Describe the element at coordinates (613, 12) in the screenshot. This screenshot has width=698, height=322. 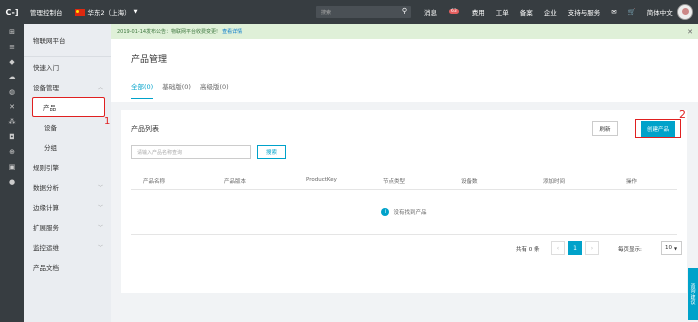
I see `mail-icon: ✉` at that location.